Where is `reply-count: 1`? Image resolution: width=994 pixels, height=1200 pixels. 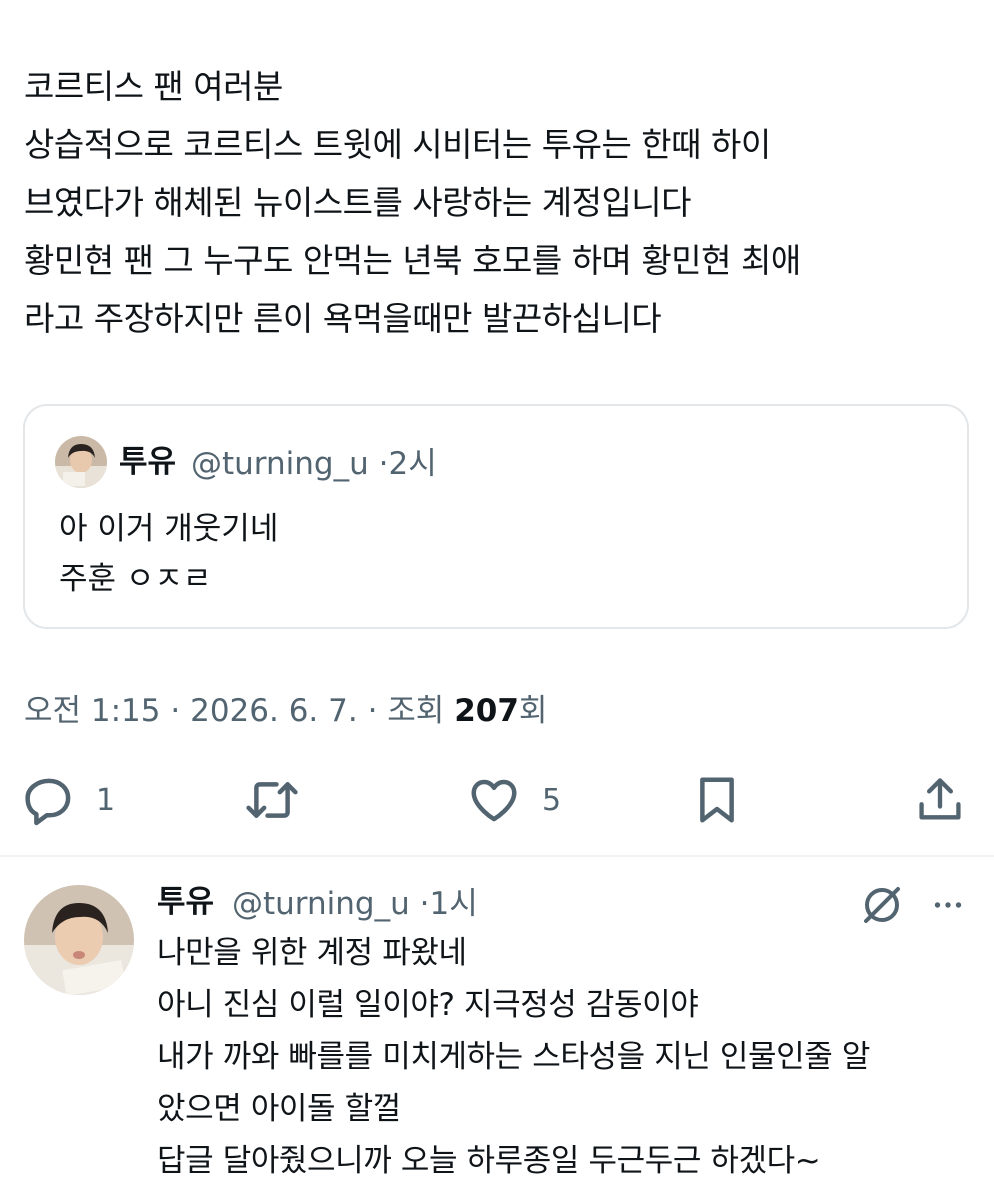 reply-count: 1 is located at coordinates (106, 800).